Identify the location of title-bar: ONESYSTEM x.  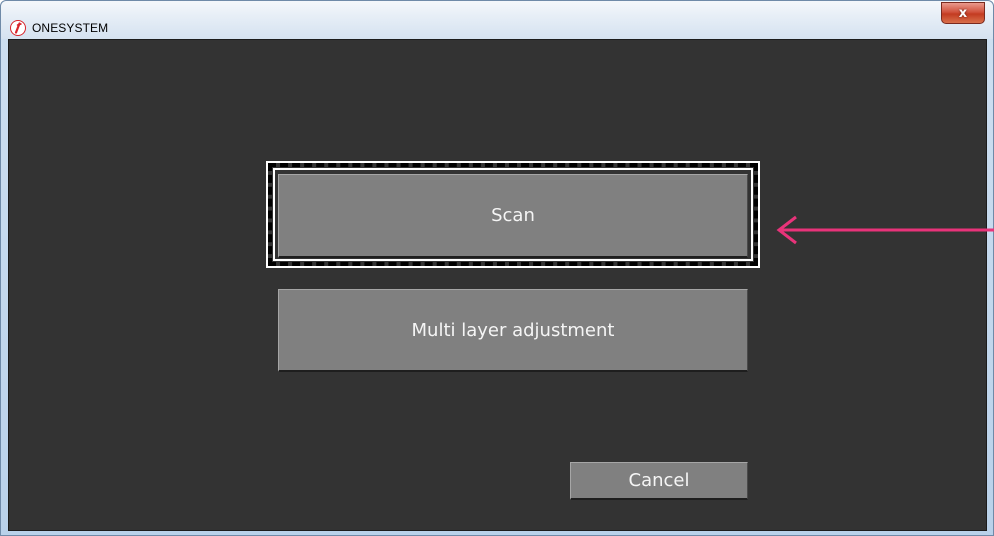
(497, 20).